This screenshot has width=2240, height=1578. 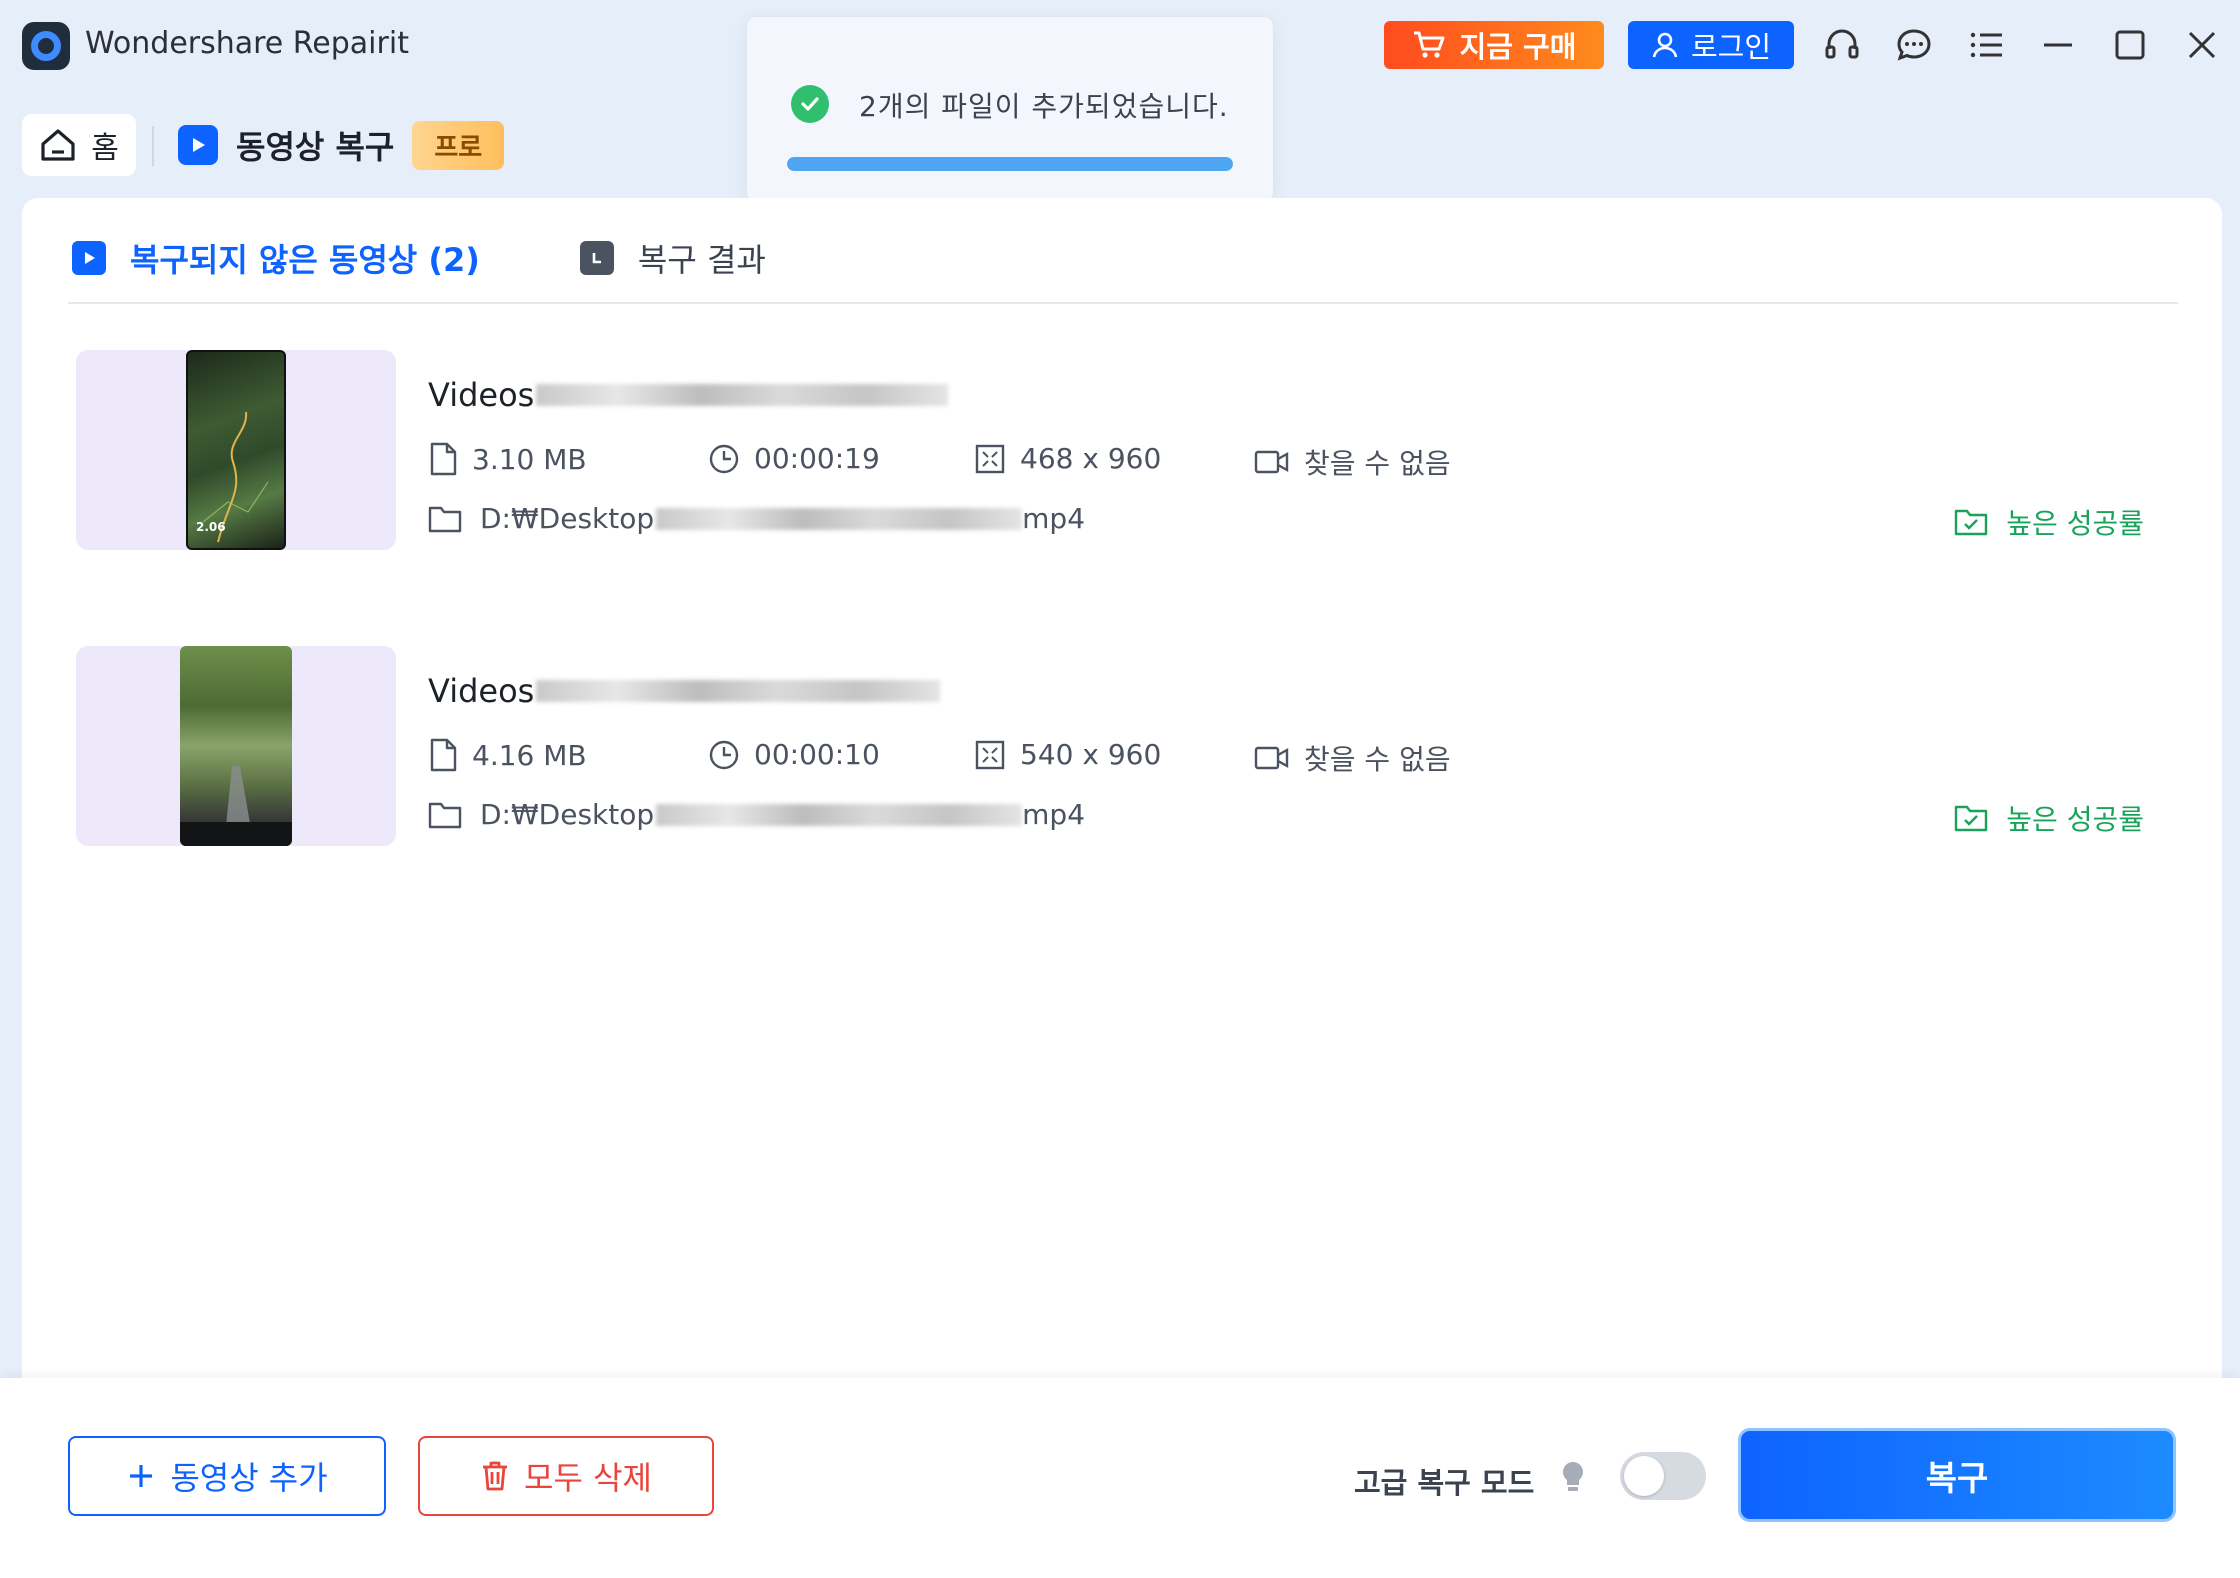 I want to click on pro-badge: 프로, so click(x=458, y=145).